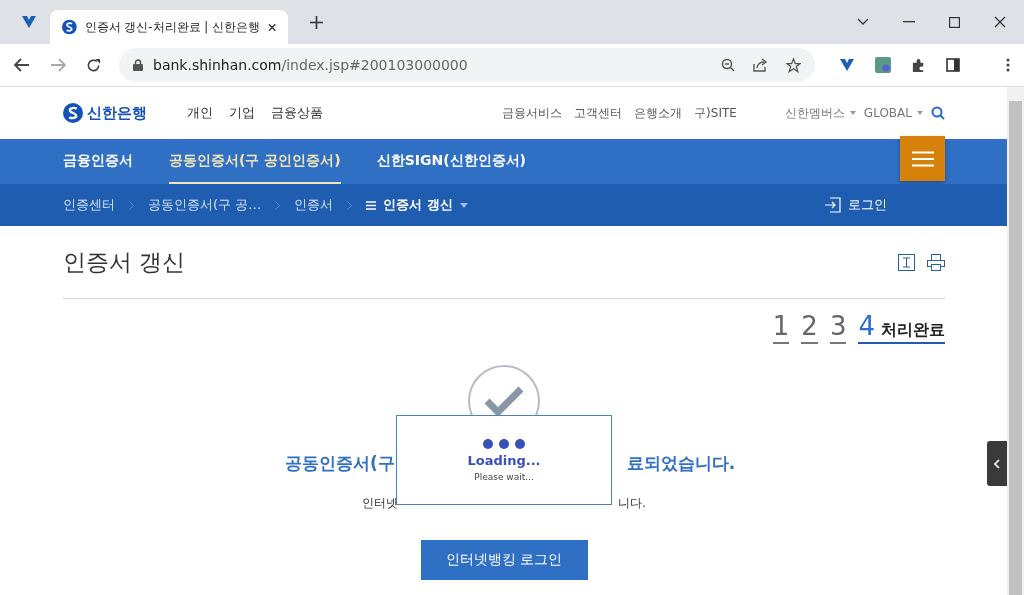 The image size is (1024, 595). What do you see at coordinates (125, 262) in the screenshot?
I see `page-title: 인증서 갱신` at bounding box center [125, 262].